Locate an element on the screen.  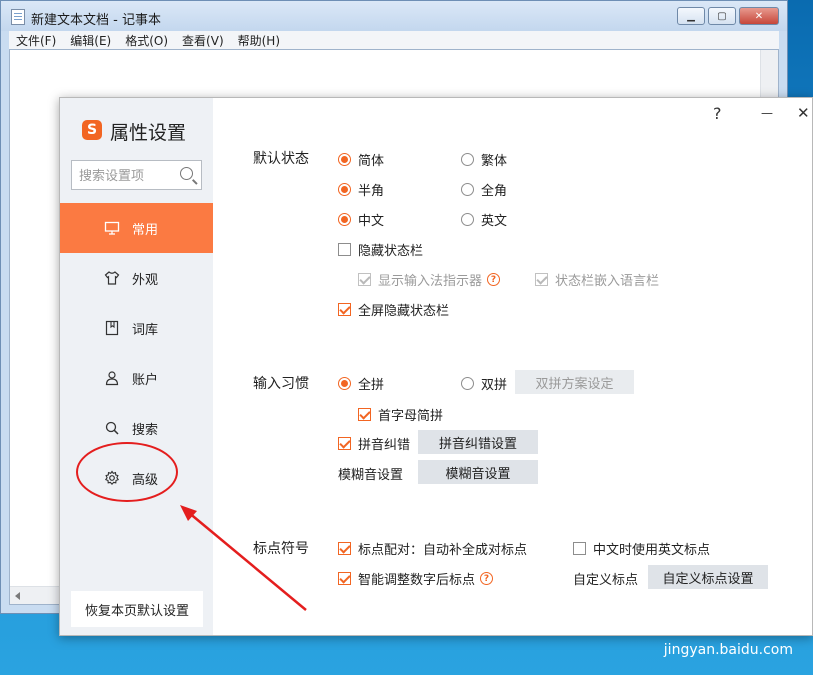
baidu-watermark: Baidu经验 is located at coordinates (678, 612).